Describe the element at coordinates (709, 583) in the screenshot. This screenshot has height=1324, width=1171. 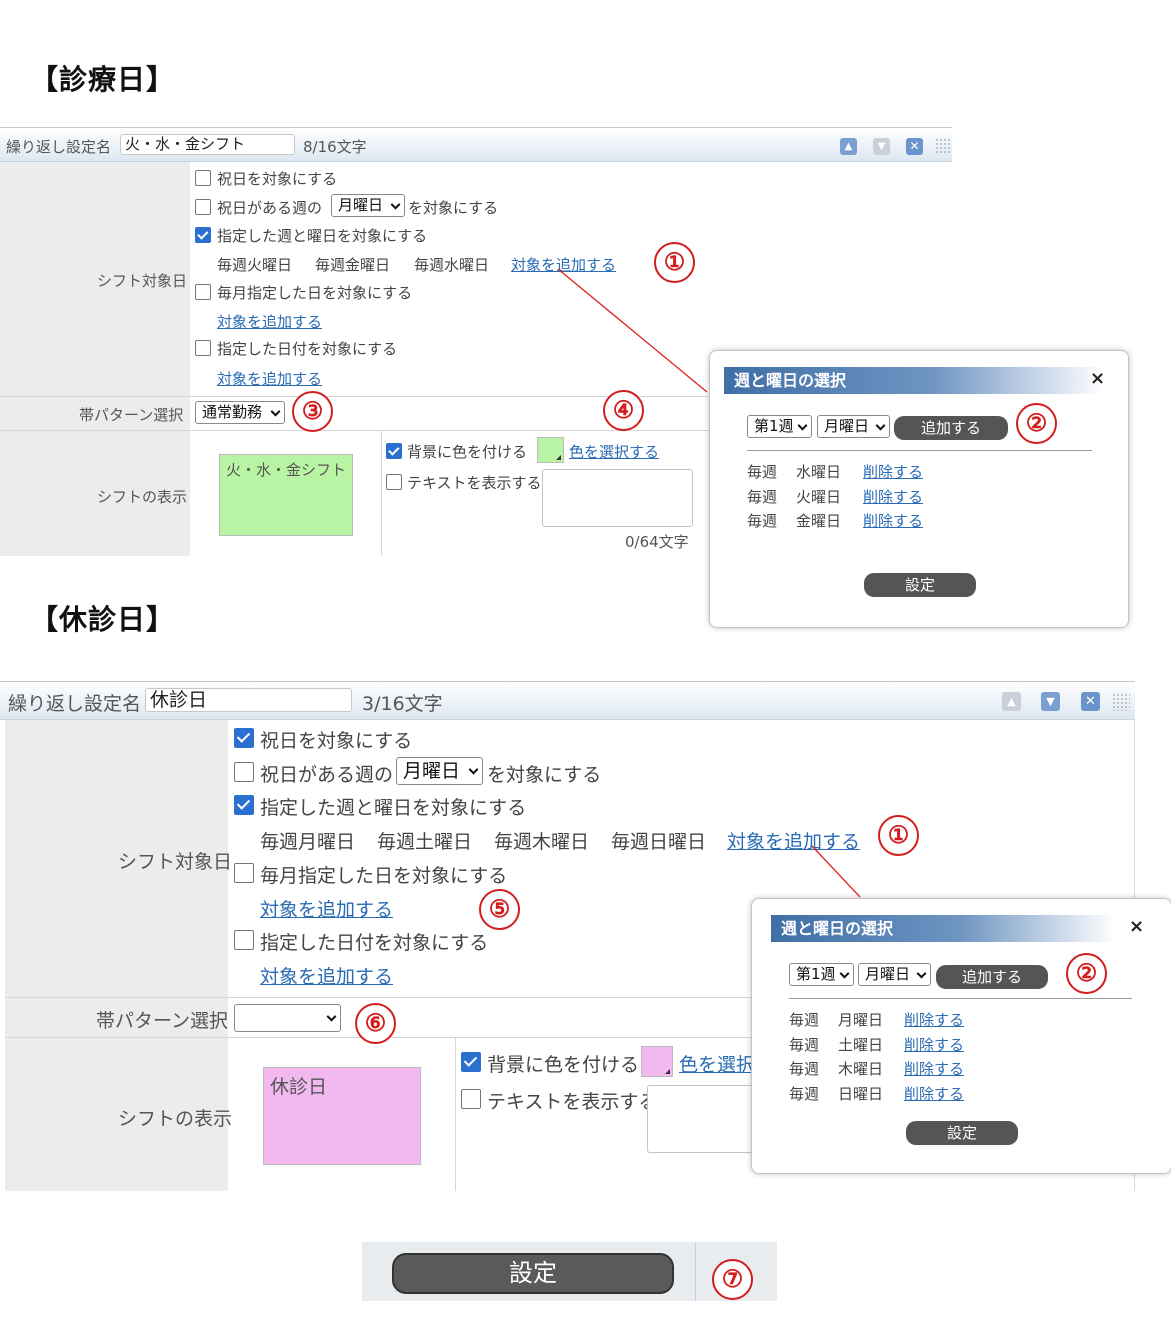
I see `connector-lines` at that location.